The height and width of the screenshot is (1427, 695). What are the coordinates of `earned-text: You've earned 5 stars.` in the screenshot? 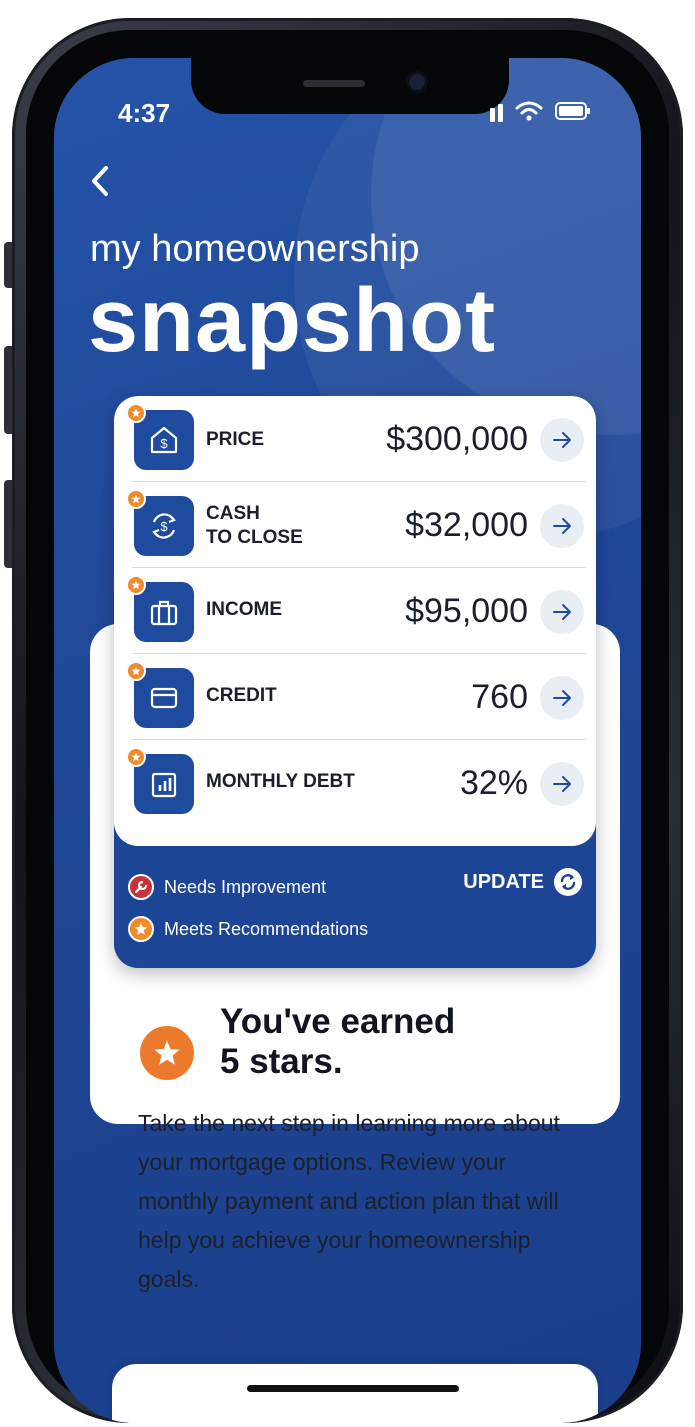 It's located at (337, 1042).